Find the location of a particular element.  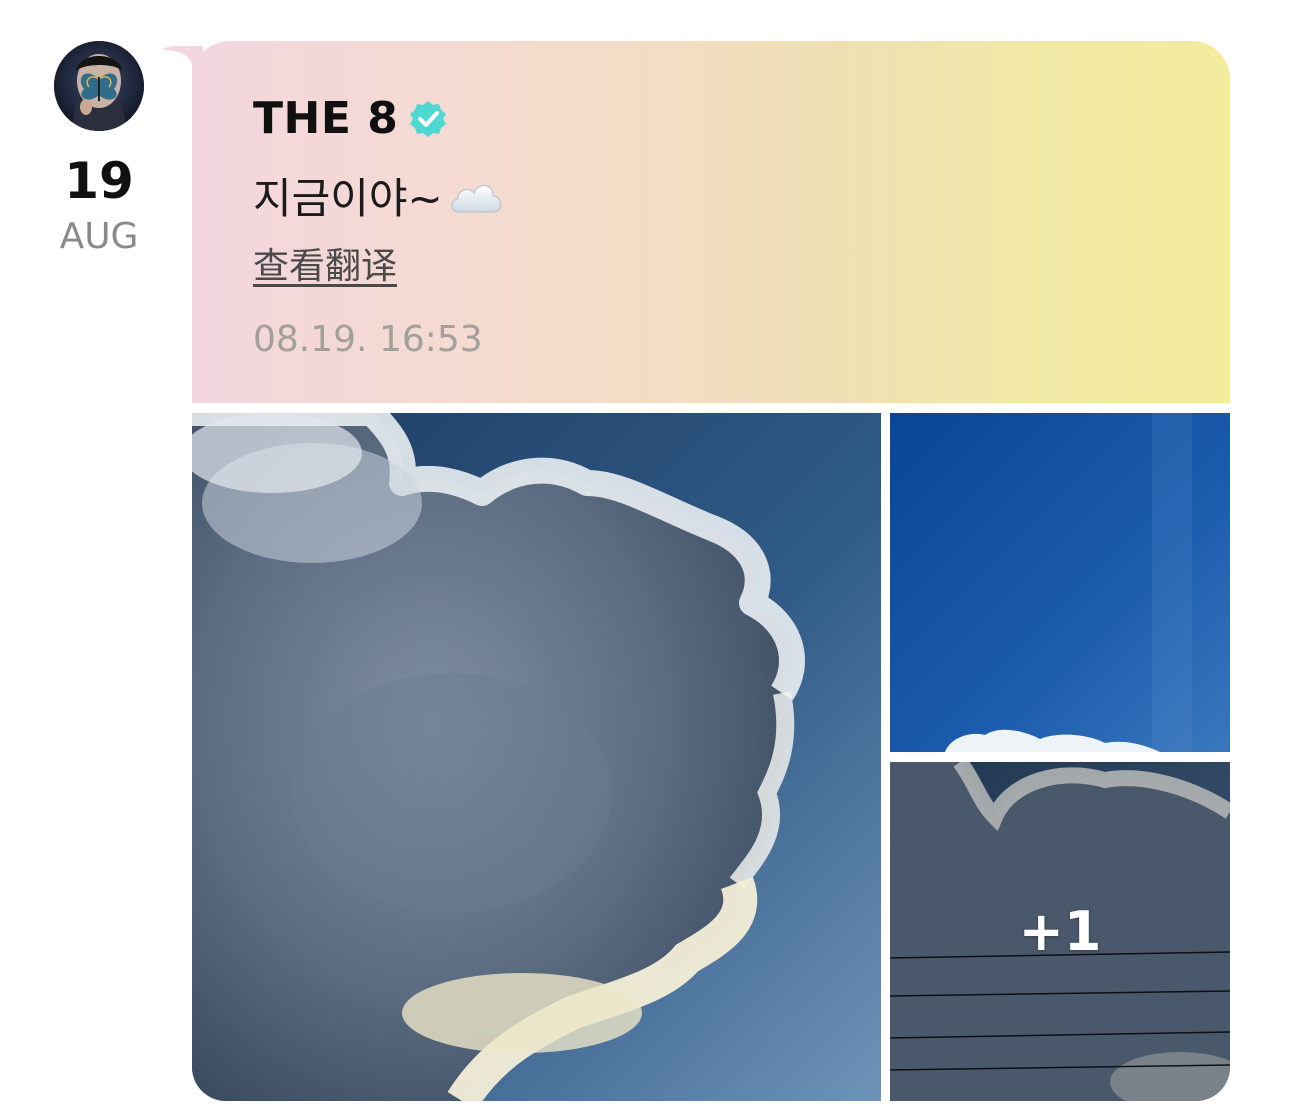

date-day: 19 is located at coordinates (99, 181).